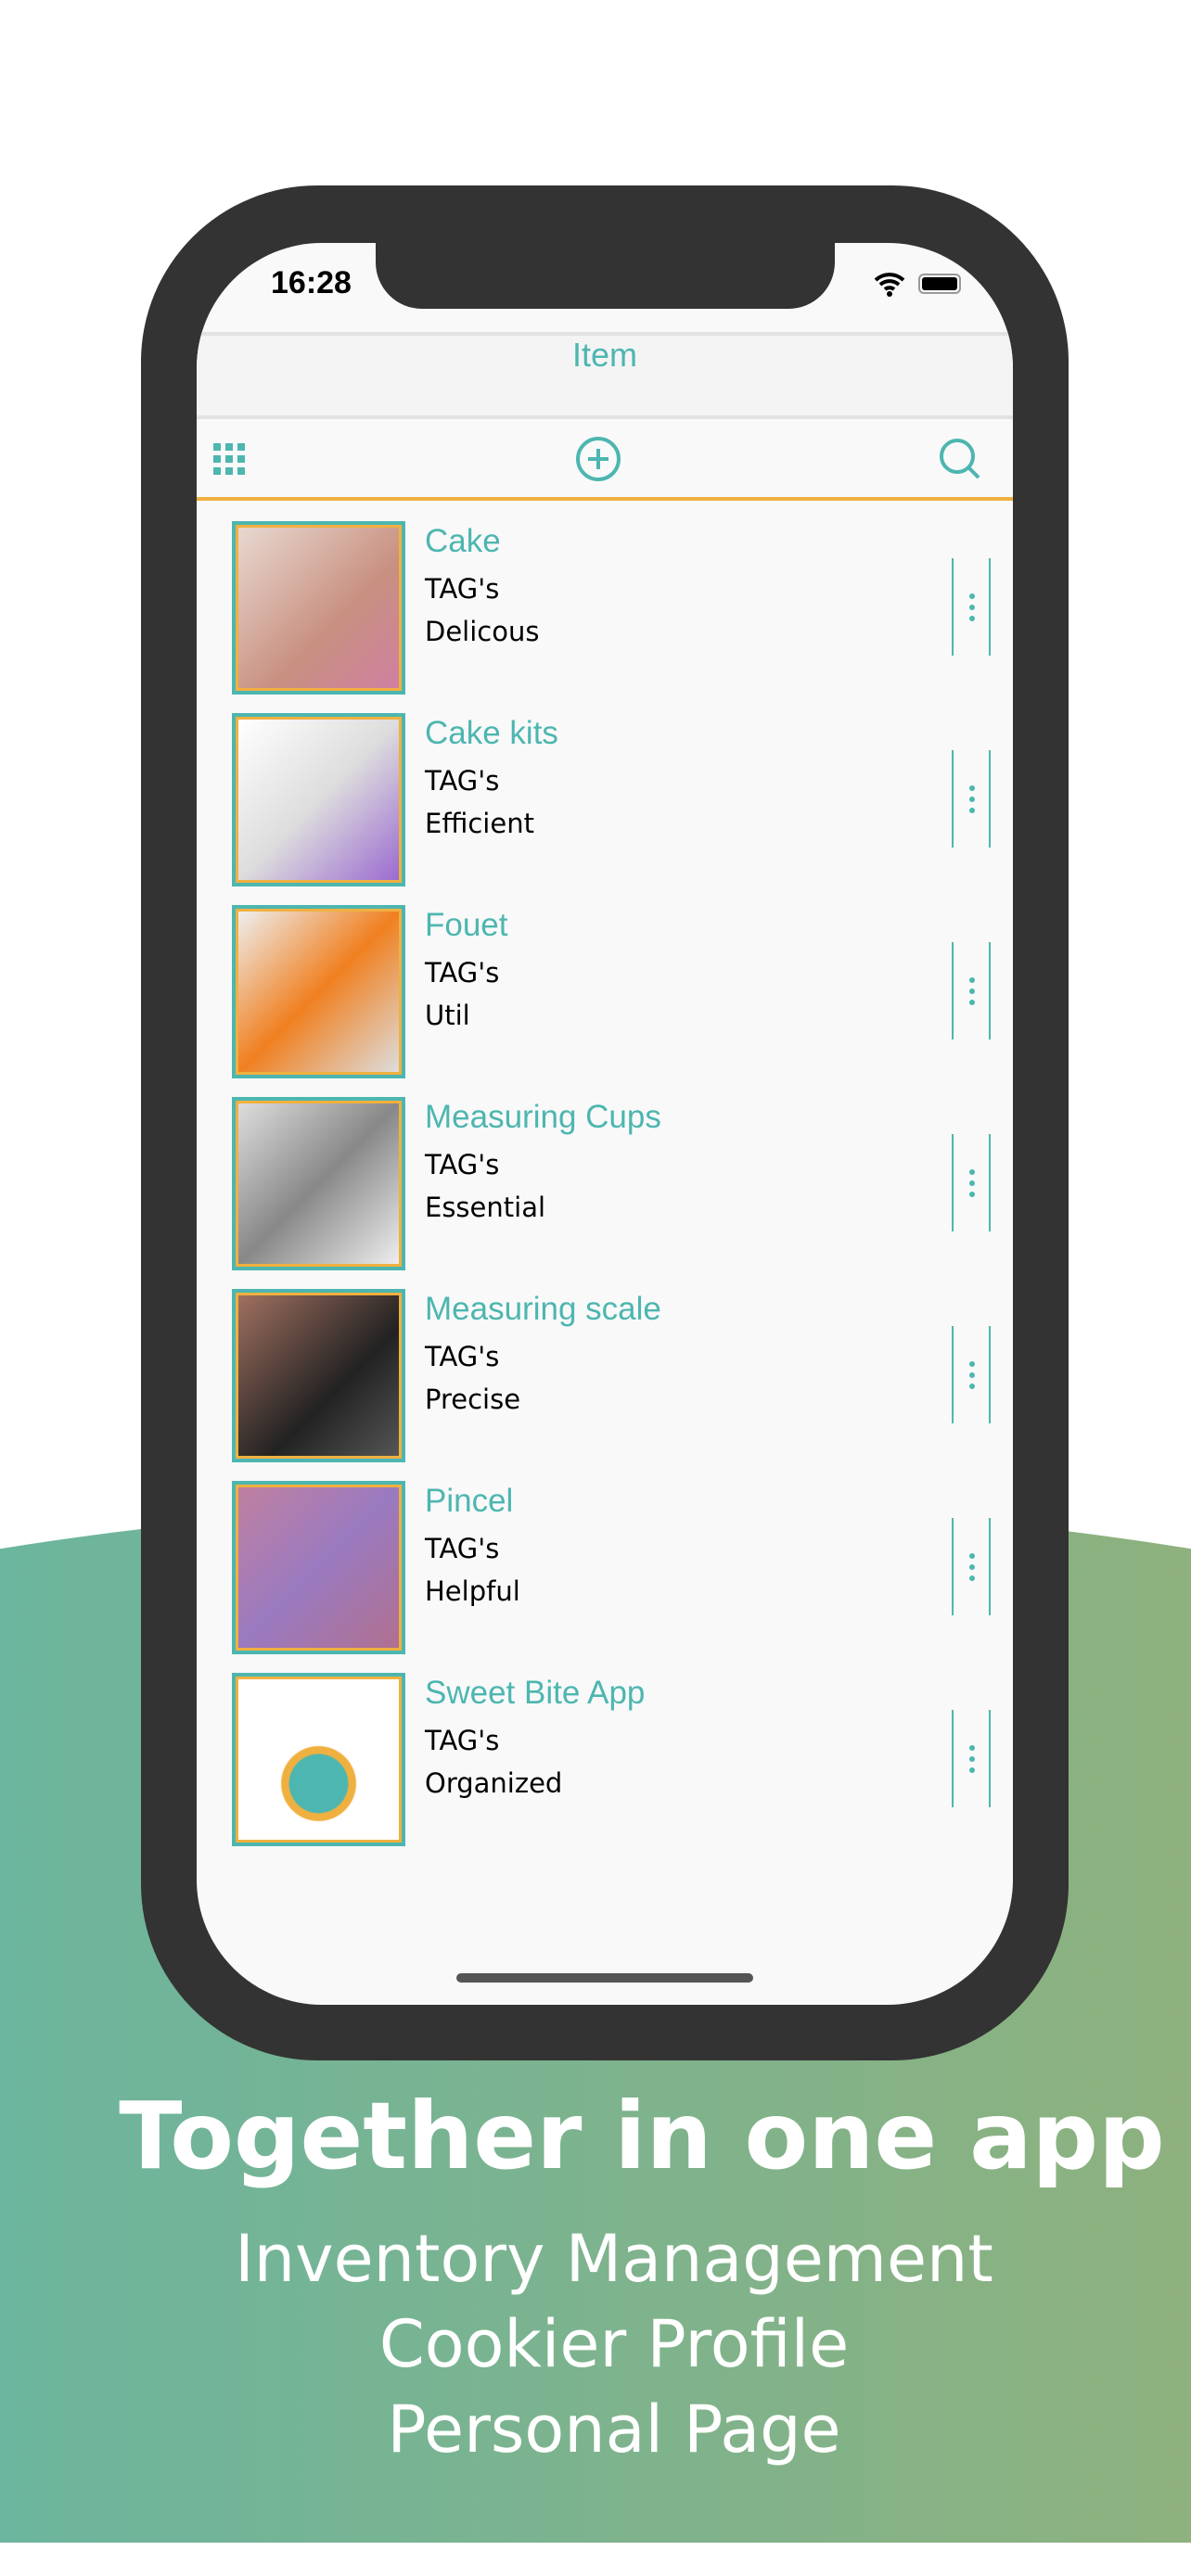  What do you see at coordinates (614, 2344) in the screenshot?
I see `promo-line: Cookier Profile` at bounding box center [614, 2344].